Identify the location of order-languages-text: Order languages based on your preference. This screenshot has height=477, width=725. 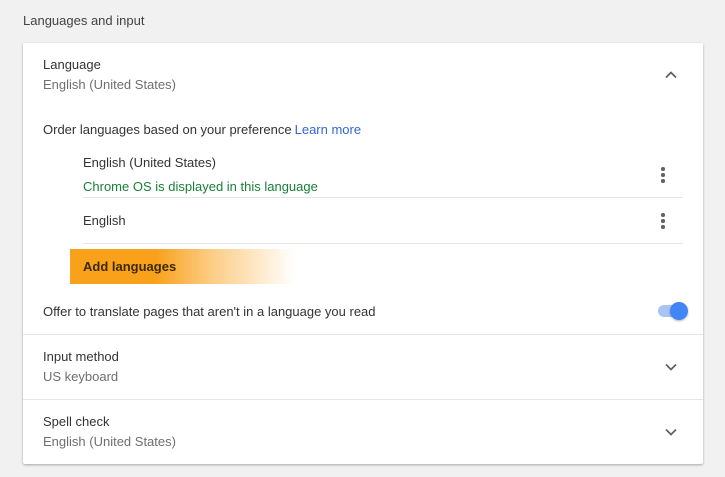
(167, 129).